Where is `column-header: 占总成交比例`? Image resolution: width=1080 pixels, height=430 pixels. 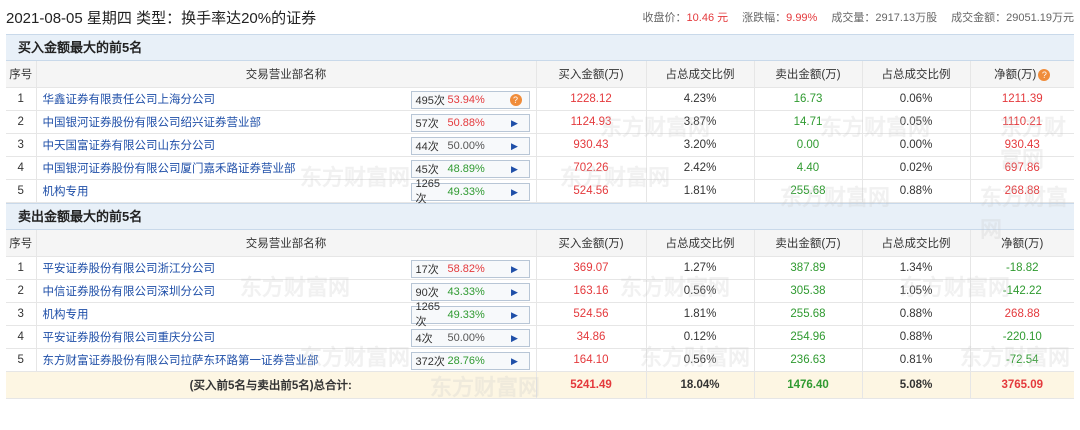
column-header: 占总成交比例 is located at coordinates (916, 74).